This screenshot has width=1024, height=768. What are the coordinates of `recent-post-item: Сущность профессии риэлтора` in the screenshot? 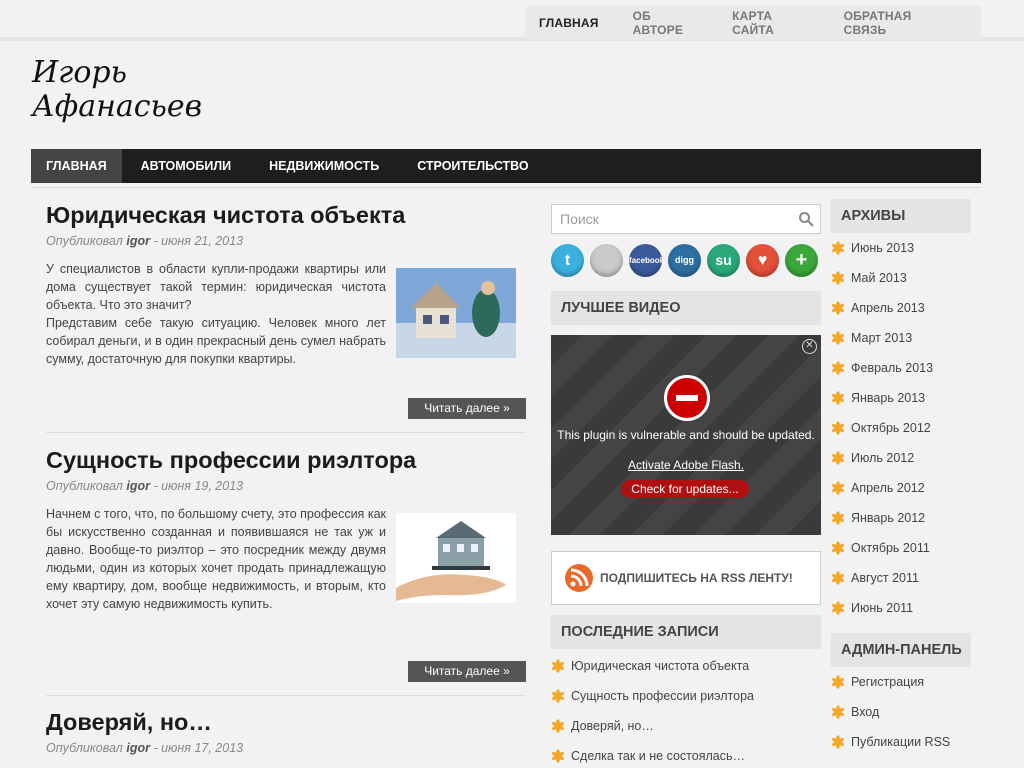 It's located at (686, 696).